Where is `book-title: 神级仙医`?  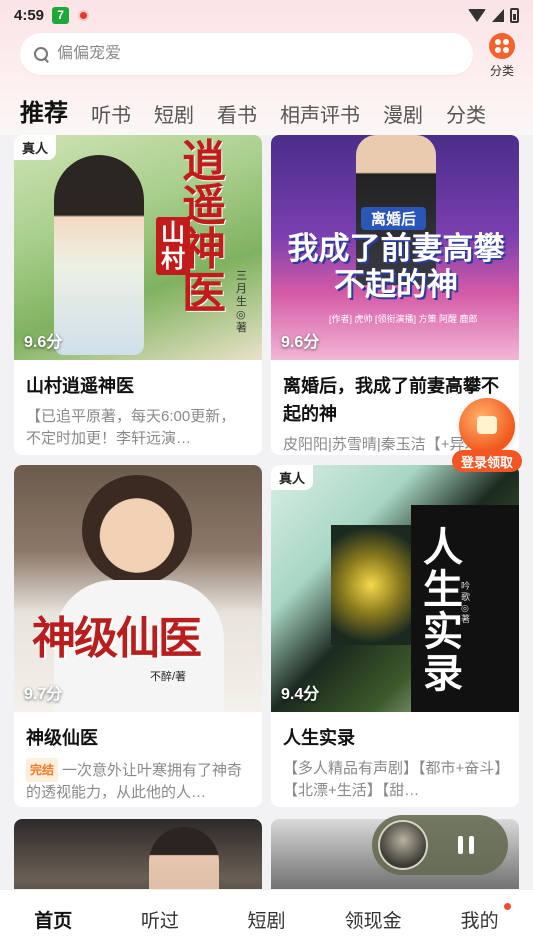
book-title: 神级仙医 is located at coordinates (62, 738).